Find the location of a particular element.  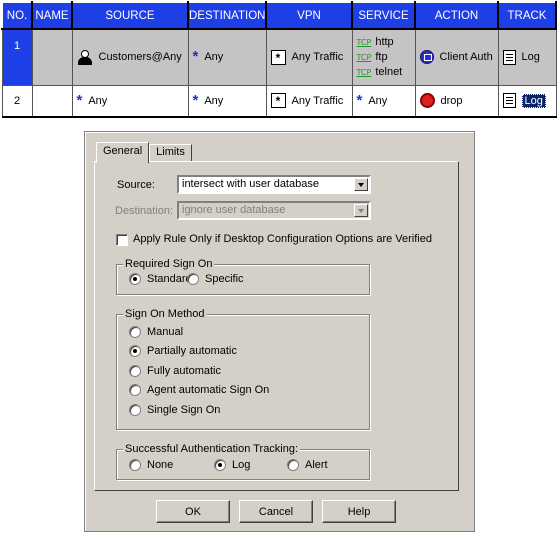

radio-partially-automatic: Partially automatic is located at coordinates (183, 351).